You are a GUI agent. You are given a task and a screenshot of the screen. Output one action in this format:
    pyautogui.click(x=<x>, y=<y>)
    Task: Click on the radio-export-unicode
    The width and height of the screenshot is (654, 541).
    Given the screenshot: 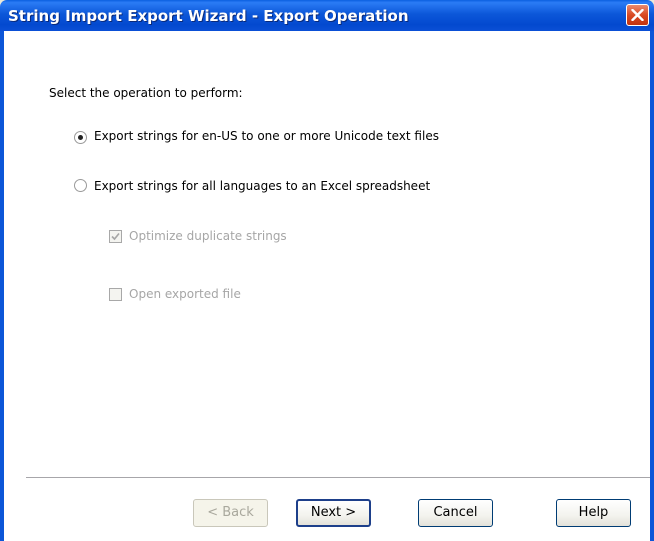 What is the action you would take?
    pyautogui.click(x=80, y=137)
    